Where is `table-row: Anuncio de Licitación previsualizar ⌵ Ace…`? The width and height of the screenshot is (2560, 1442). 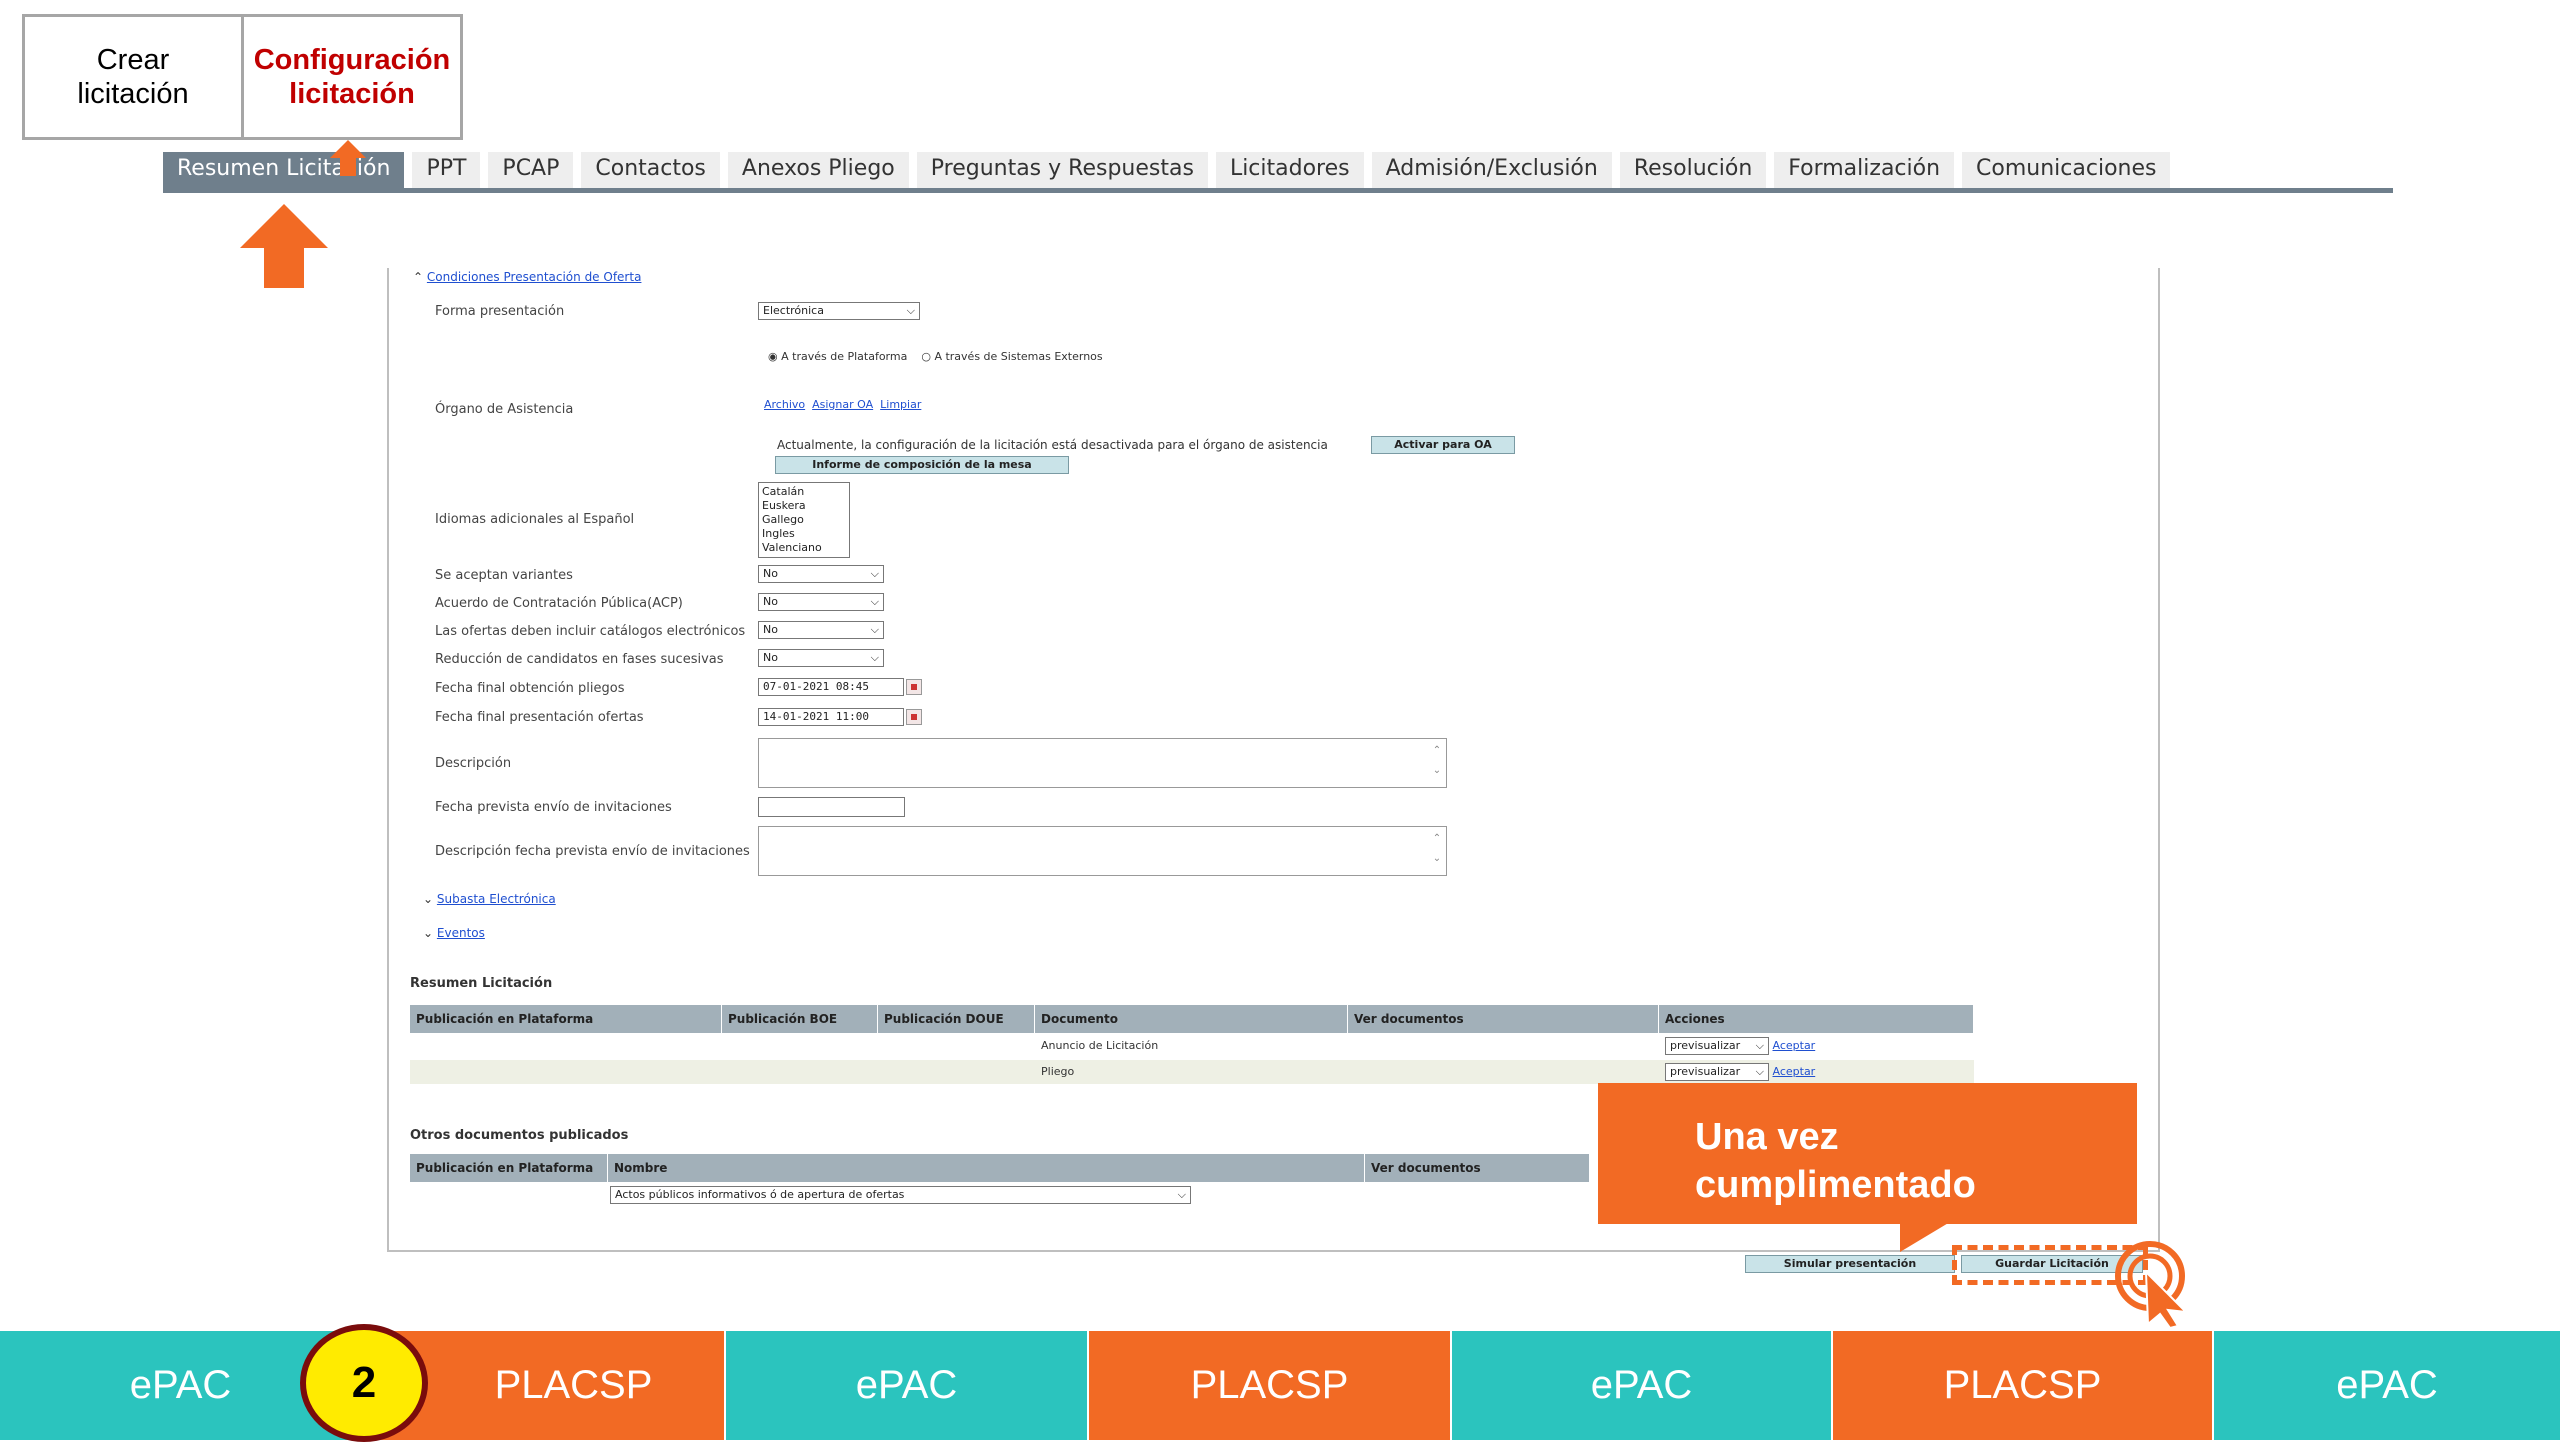 table-row: Anuncio de Licitación previsualizar ⌵ Ace… is located at coordinates (1192, 1046).